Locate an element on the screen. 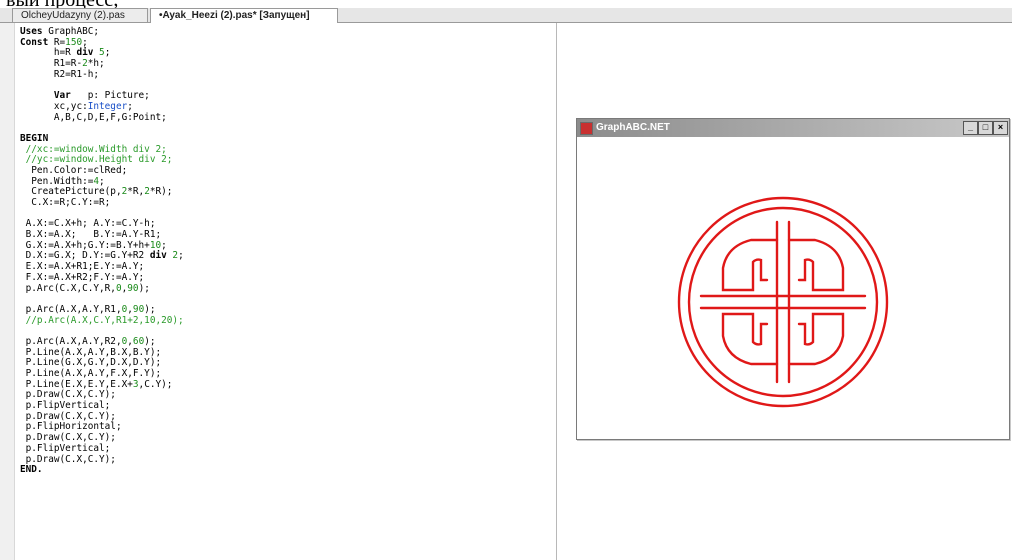 The image size is (1012, 560). code-token: F.X:=A.X+R2;F.Y:=A.Y; is located at coordinates (82, 277).